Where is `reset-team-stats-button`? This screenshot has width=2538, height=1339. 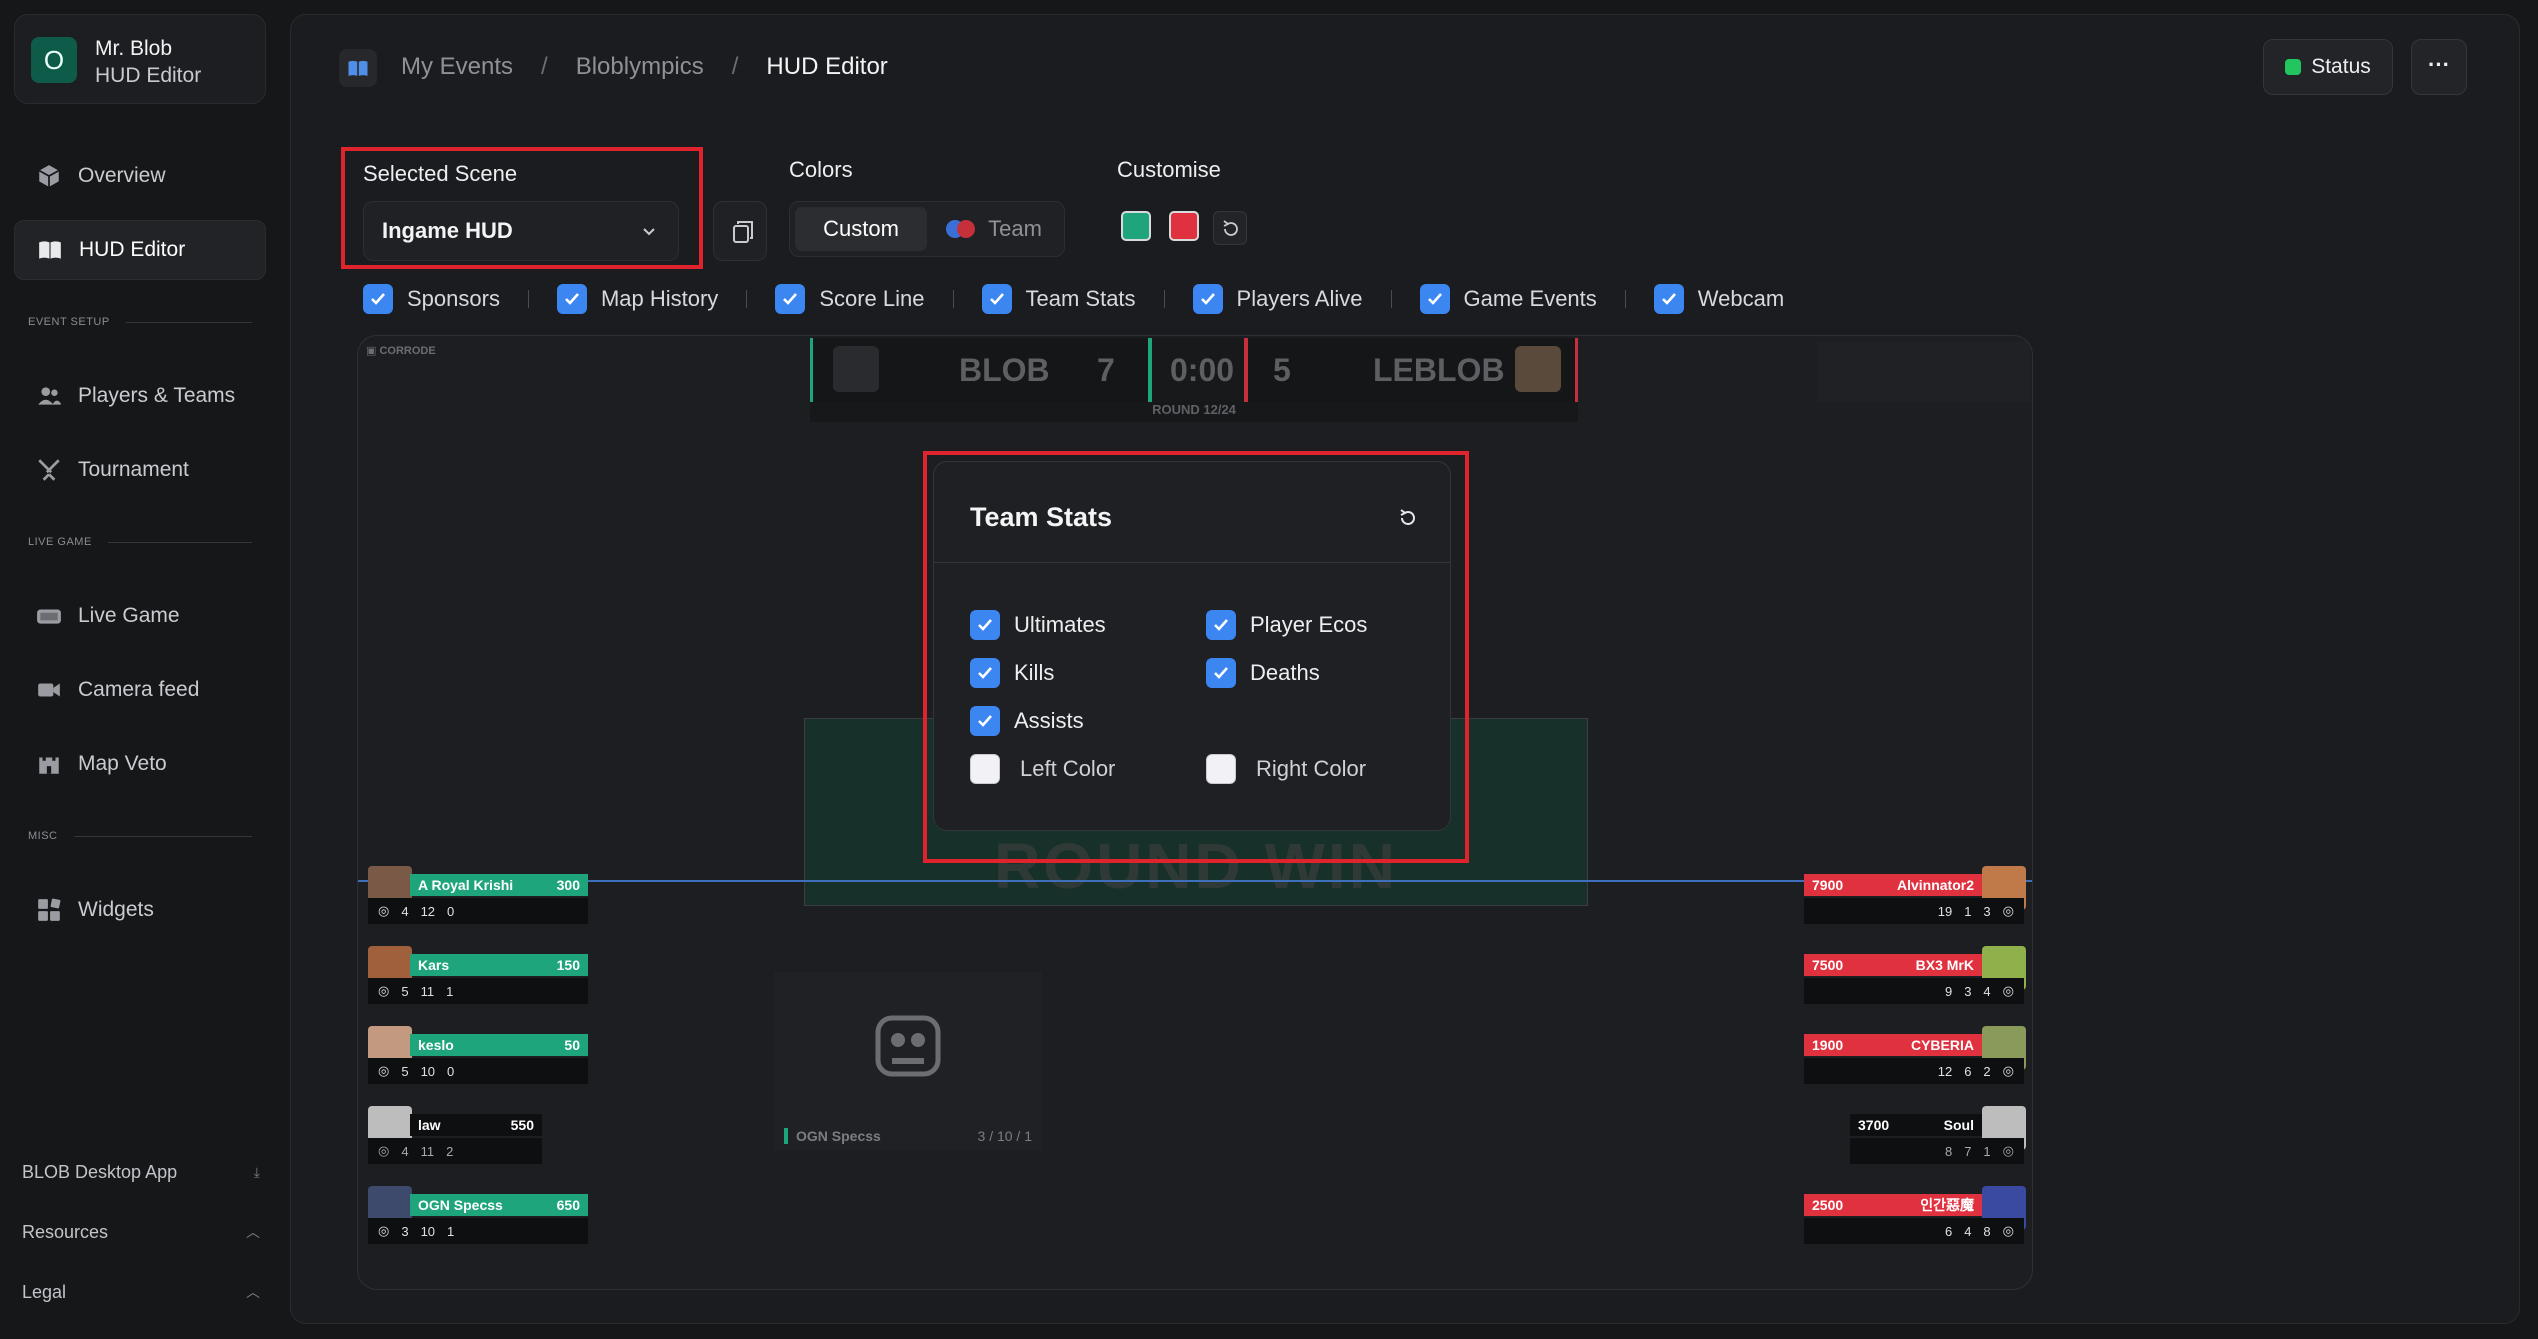
reset-team-stats-button is located at coordinates (1408, 518).